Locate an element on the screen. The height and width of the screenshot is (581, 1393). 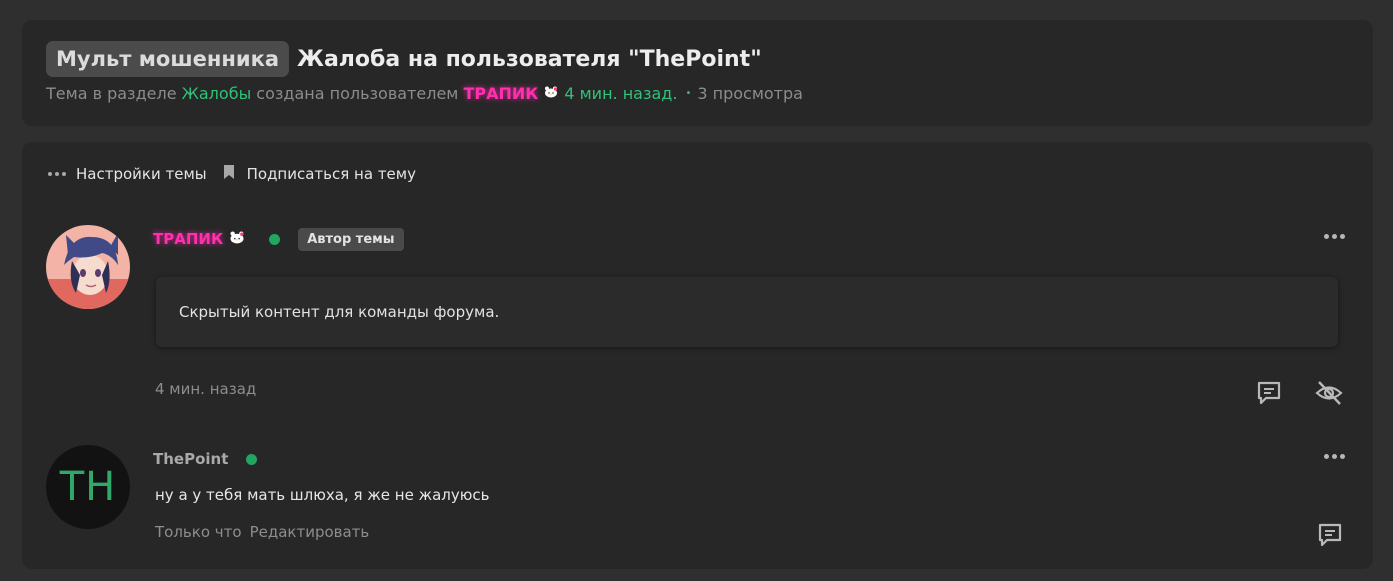
thread-prefix-badge: Мульт мошенника is located at coordinates (168, 59).